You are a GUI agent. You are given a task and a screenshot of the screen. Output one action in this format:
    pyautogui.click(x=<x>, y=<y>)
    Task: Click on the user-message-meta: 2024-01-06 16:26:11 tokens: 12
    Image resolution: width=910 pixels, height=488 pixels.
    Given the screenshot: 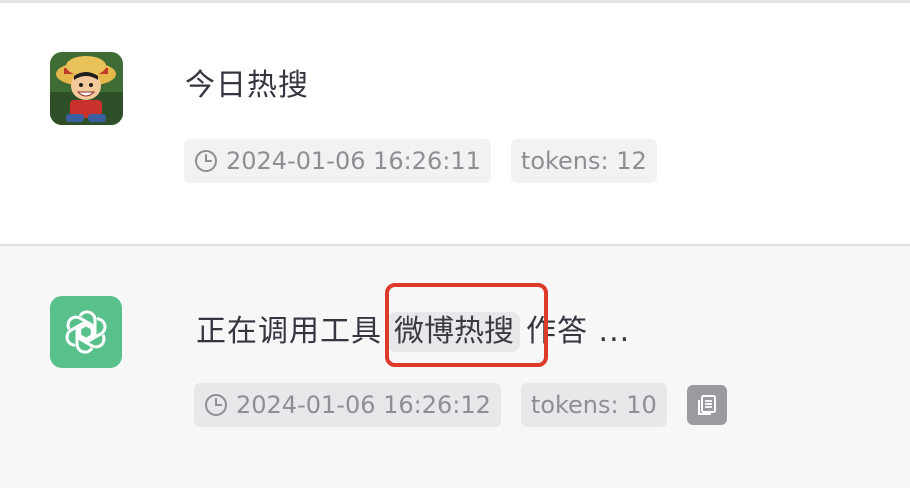 What is the action you would take?
    pyautogui.click(x=420, y=161)
    